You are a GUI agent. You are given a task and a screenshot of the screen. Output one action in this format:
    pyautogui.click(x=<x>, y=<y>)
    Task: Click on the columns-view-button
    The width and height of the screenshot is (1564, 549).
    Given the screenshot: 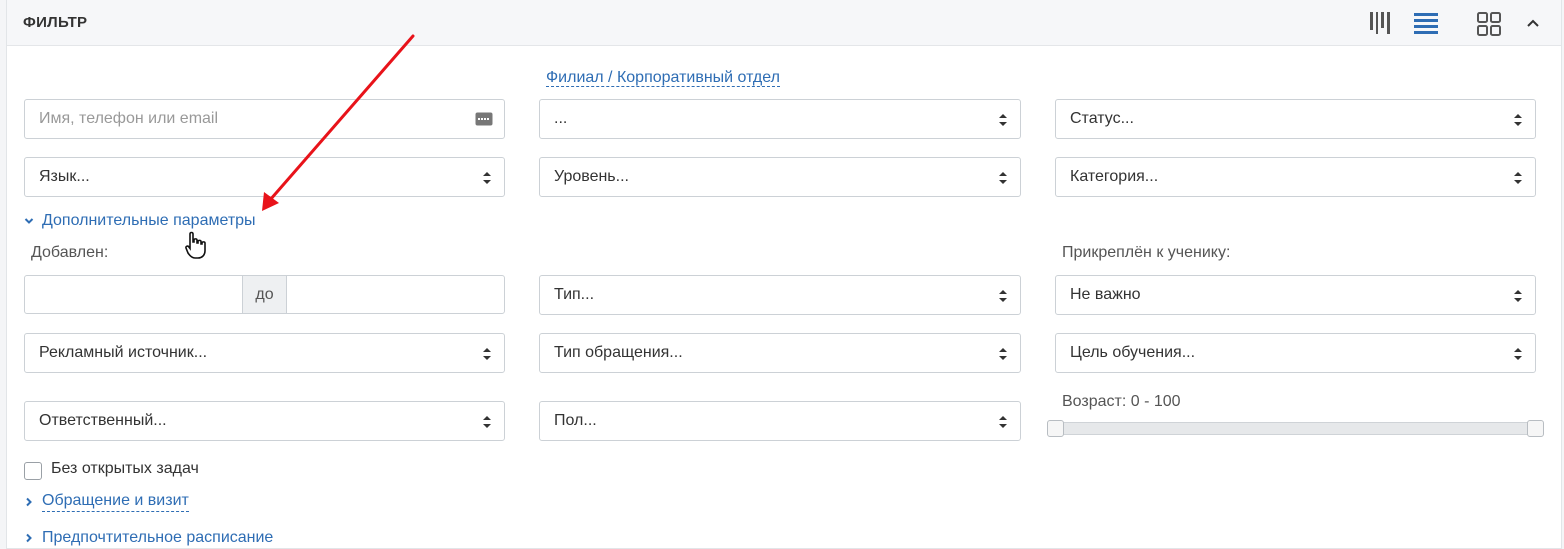 What is the action you would take?
    pyautogui.click(x=1382, y=23)
    